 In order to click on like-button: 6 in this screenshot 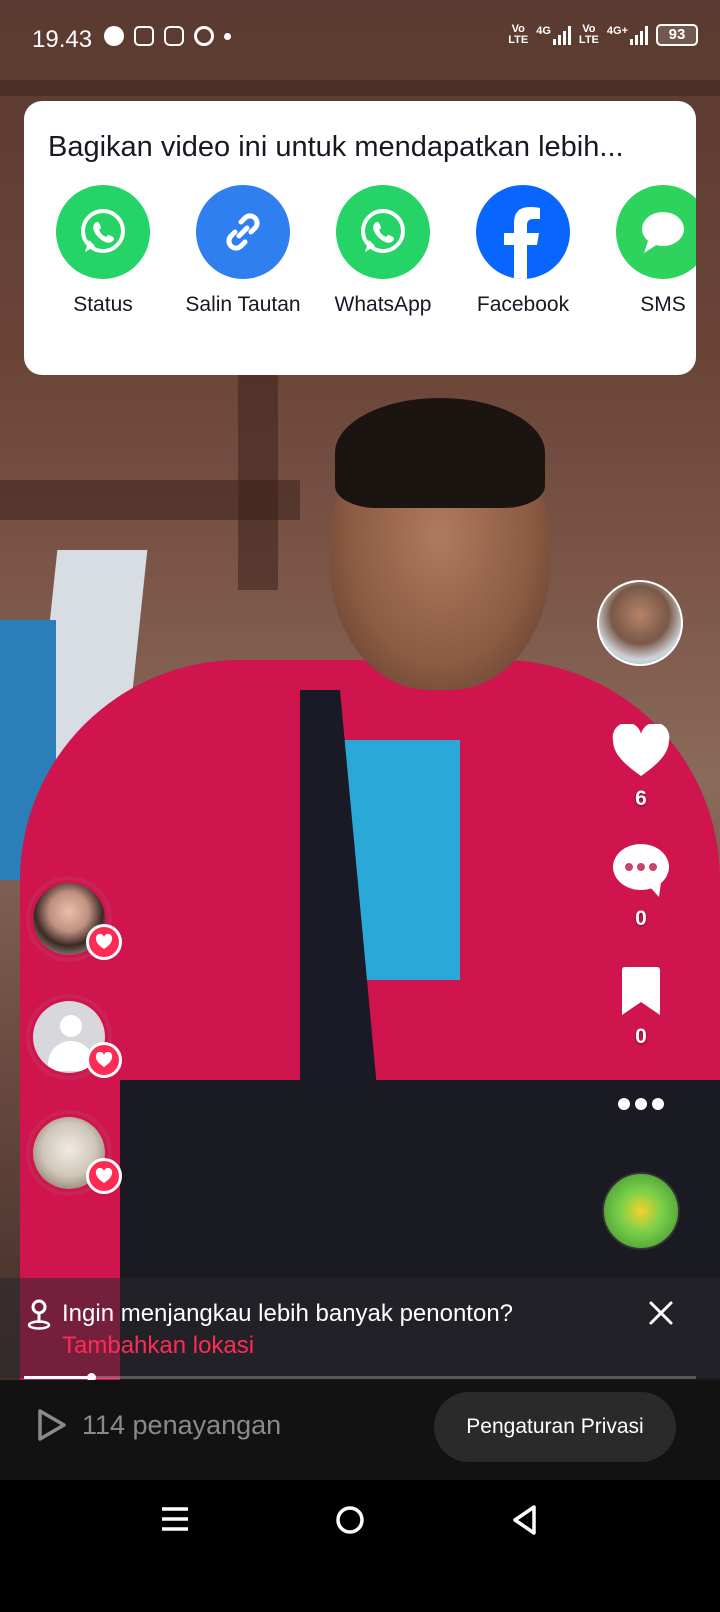, I will do `click(641, 766)`.